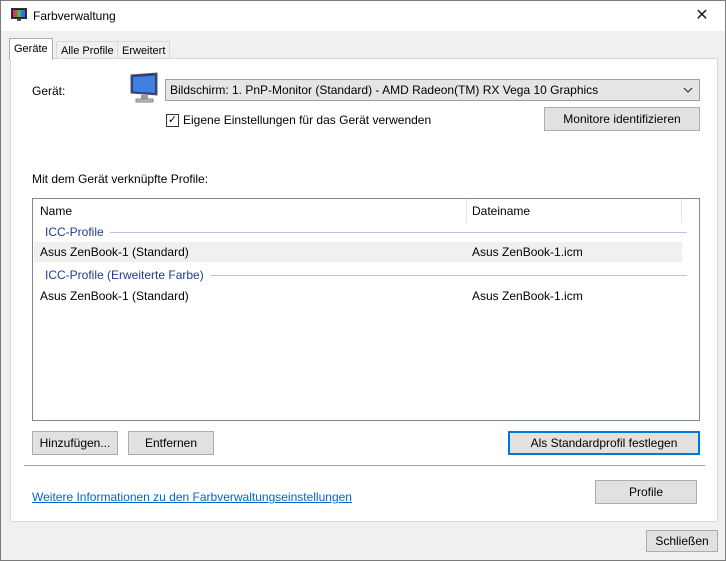  I want to click on column-header-filename: Dateiname, so click(501, 211).